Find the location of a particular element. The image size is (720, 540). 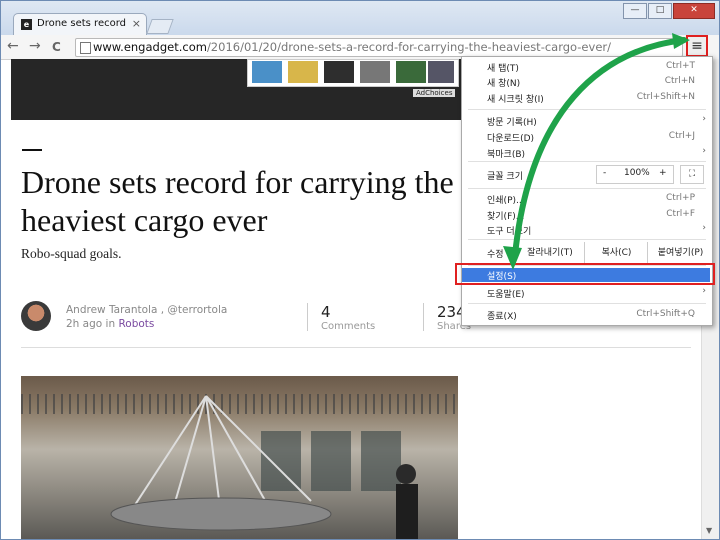

menu-item-print: 인쇄(P)... Ctrl+P is located at coordinates (587, 199).